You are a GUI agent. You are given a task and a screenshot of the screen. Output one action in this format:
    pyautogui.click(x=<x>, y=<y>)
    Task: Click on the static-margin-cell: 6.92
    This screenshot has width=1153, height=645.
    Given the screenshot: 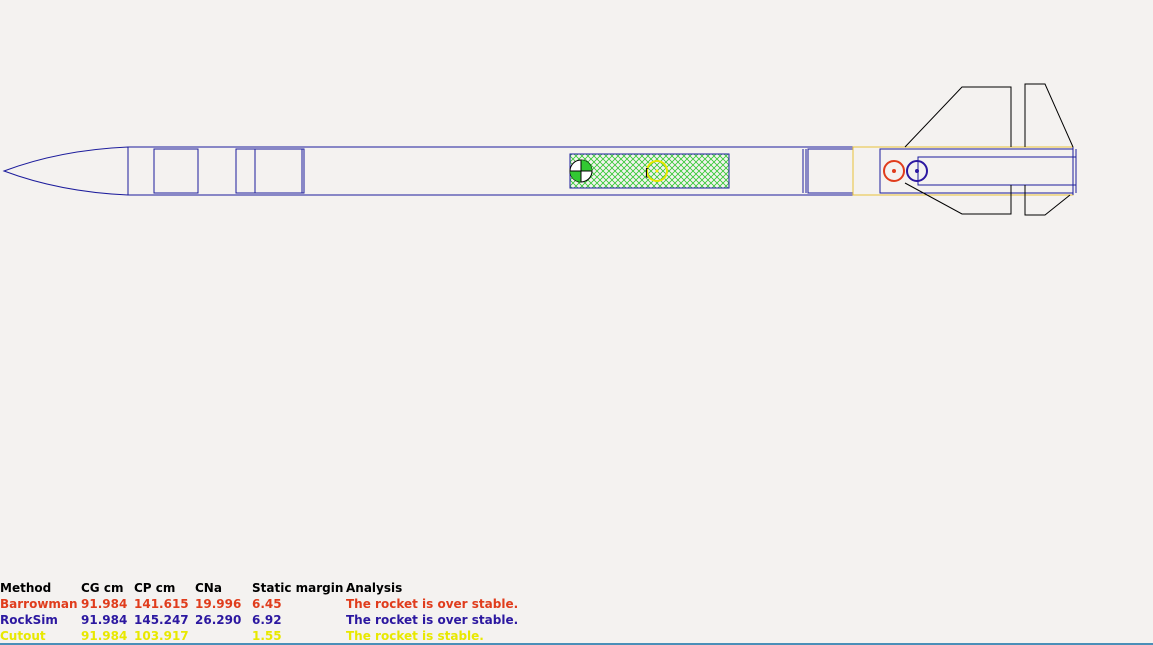 What is the action you would take?
    pyautogui.click(x=267, y=620)
    